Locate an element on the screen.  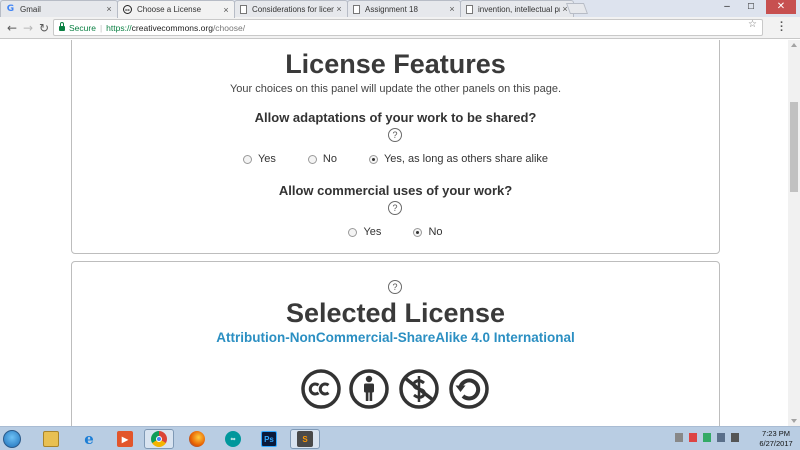
clock-date: 6/27/2017 is located at coordinates (776, 443).